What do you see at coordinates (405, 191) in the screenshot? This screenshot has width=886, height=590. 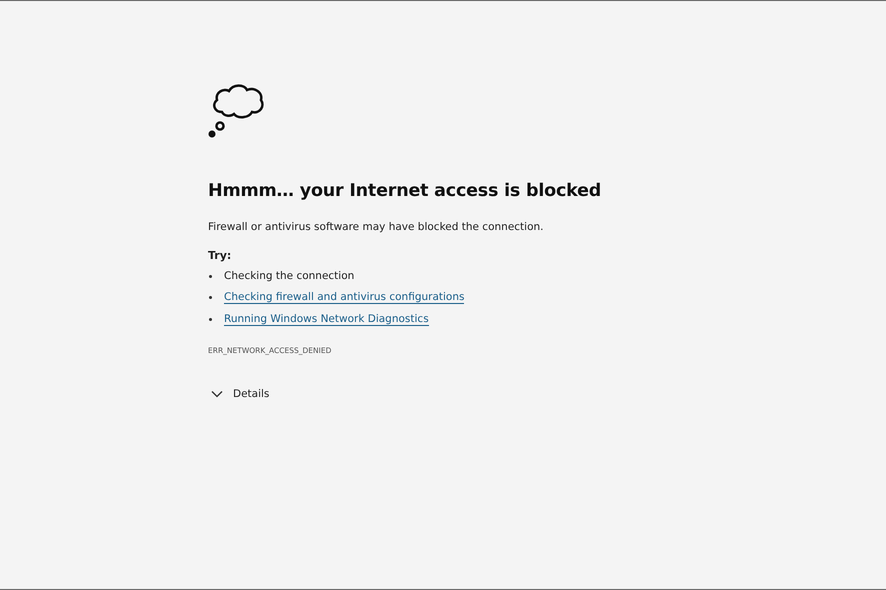 I see `error-heading: Hmmm… your Internet access is blocked` at bounding box center [405, 191].